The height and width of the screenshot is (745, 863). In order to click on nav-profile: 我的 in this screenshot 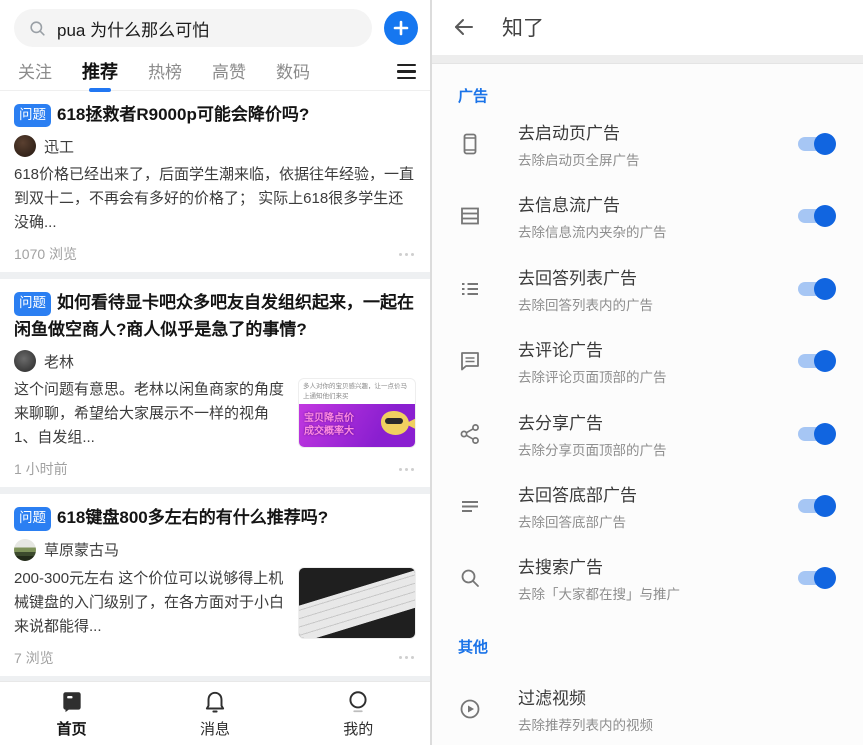, I will do `click(358, 714)`.